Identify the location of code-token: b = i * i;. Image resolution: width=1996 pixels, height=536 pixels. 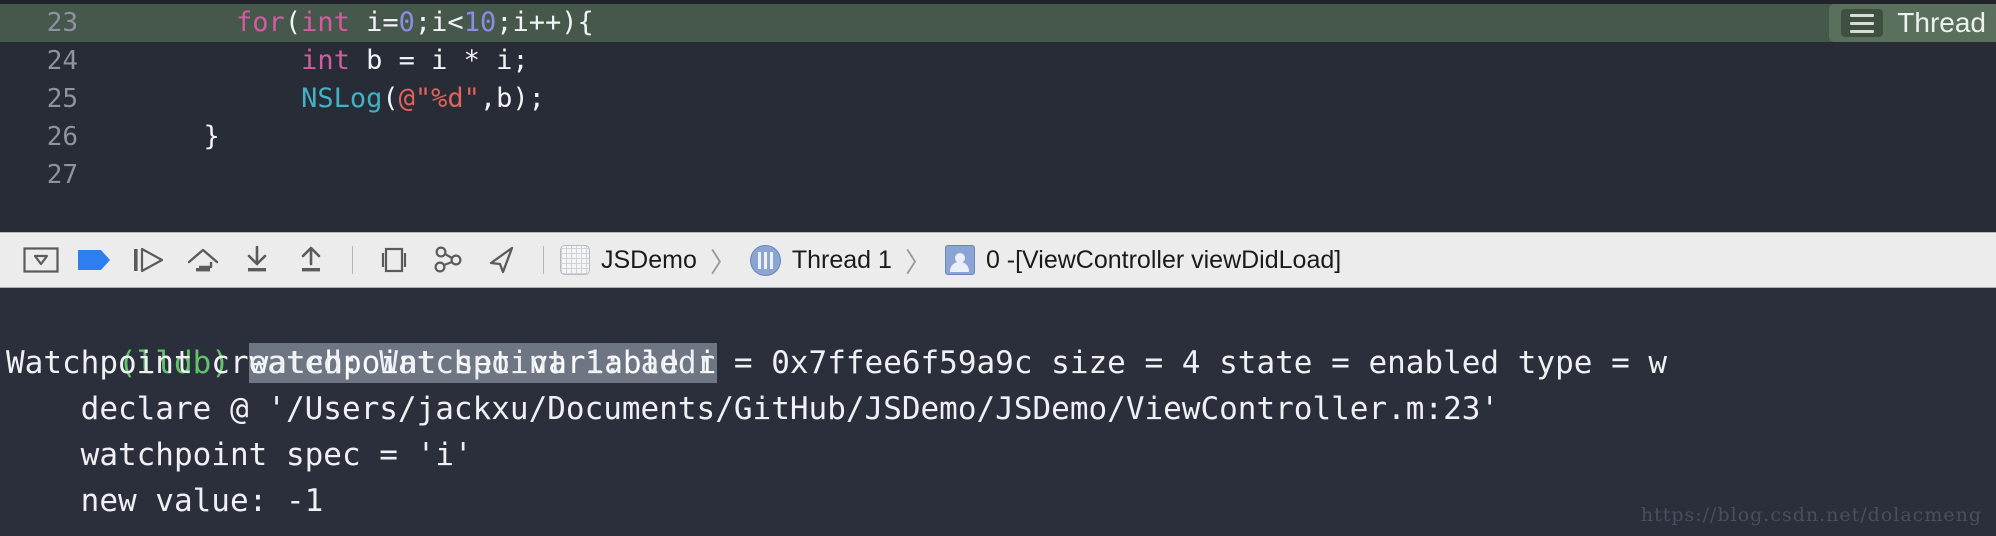
(439, 60).